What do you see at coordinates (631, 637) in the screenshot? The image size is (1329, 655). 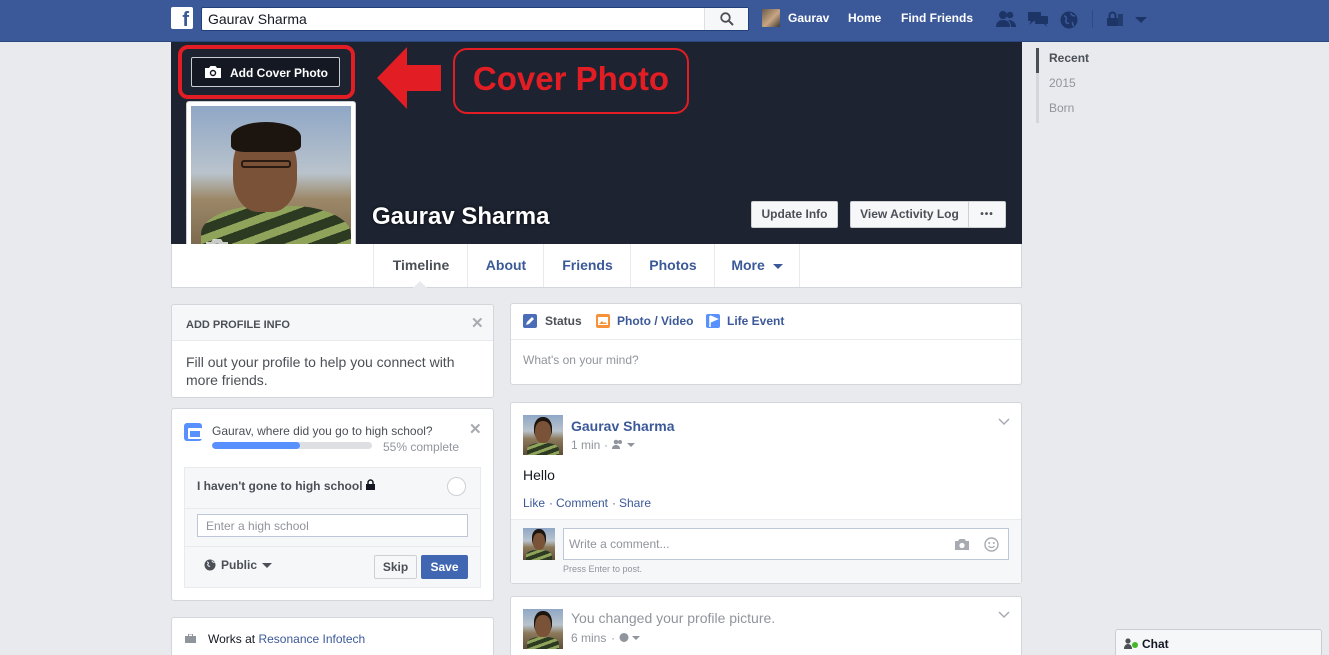 I see `public-globe-icon` at bounding box center [631, 637].